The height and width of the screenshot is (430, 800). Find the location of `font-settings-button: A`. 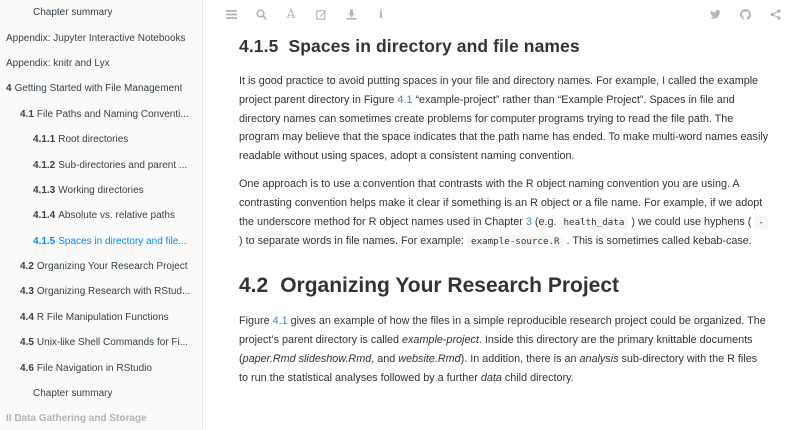

font-settings-button: A is located at coordinates (291, 14).